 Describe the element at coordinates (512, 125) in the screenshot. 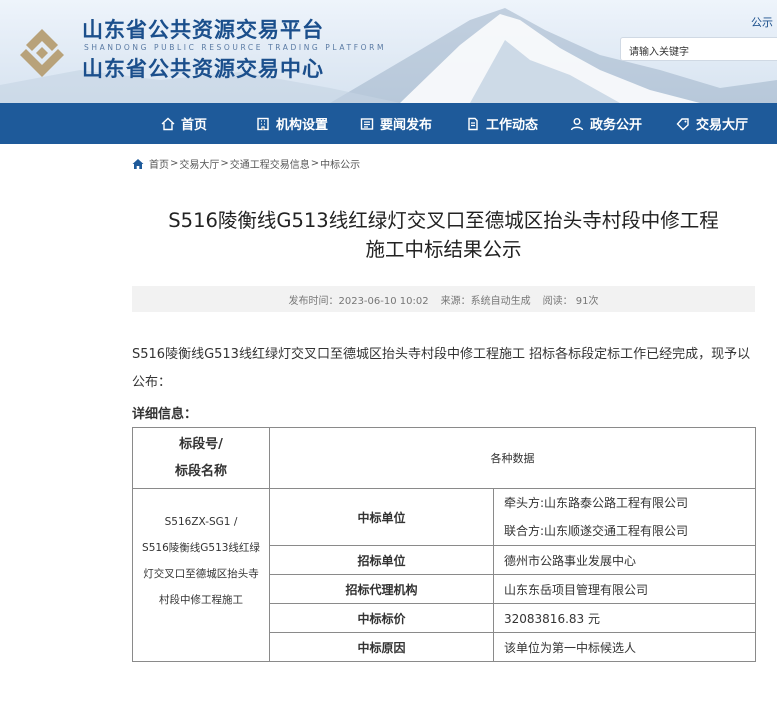

I see `nav-label: 工作动态` at that location.